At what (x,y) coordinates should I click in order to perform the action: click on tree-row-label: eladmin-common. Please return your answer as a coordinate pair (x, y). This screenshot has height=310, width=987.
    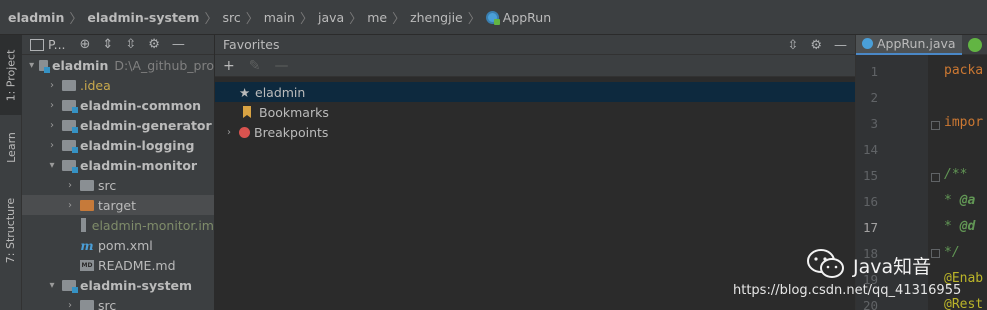
    Looking at the image, I should click on (141, 105).